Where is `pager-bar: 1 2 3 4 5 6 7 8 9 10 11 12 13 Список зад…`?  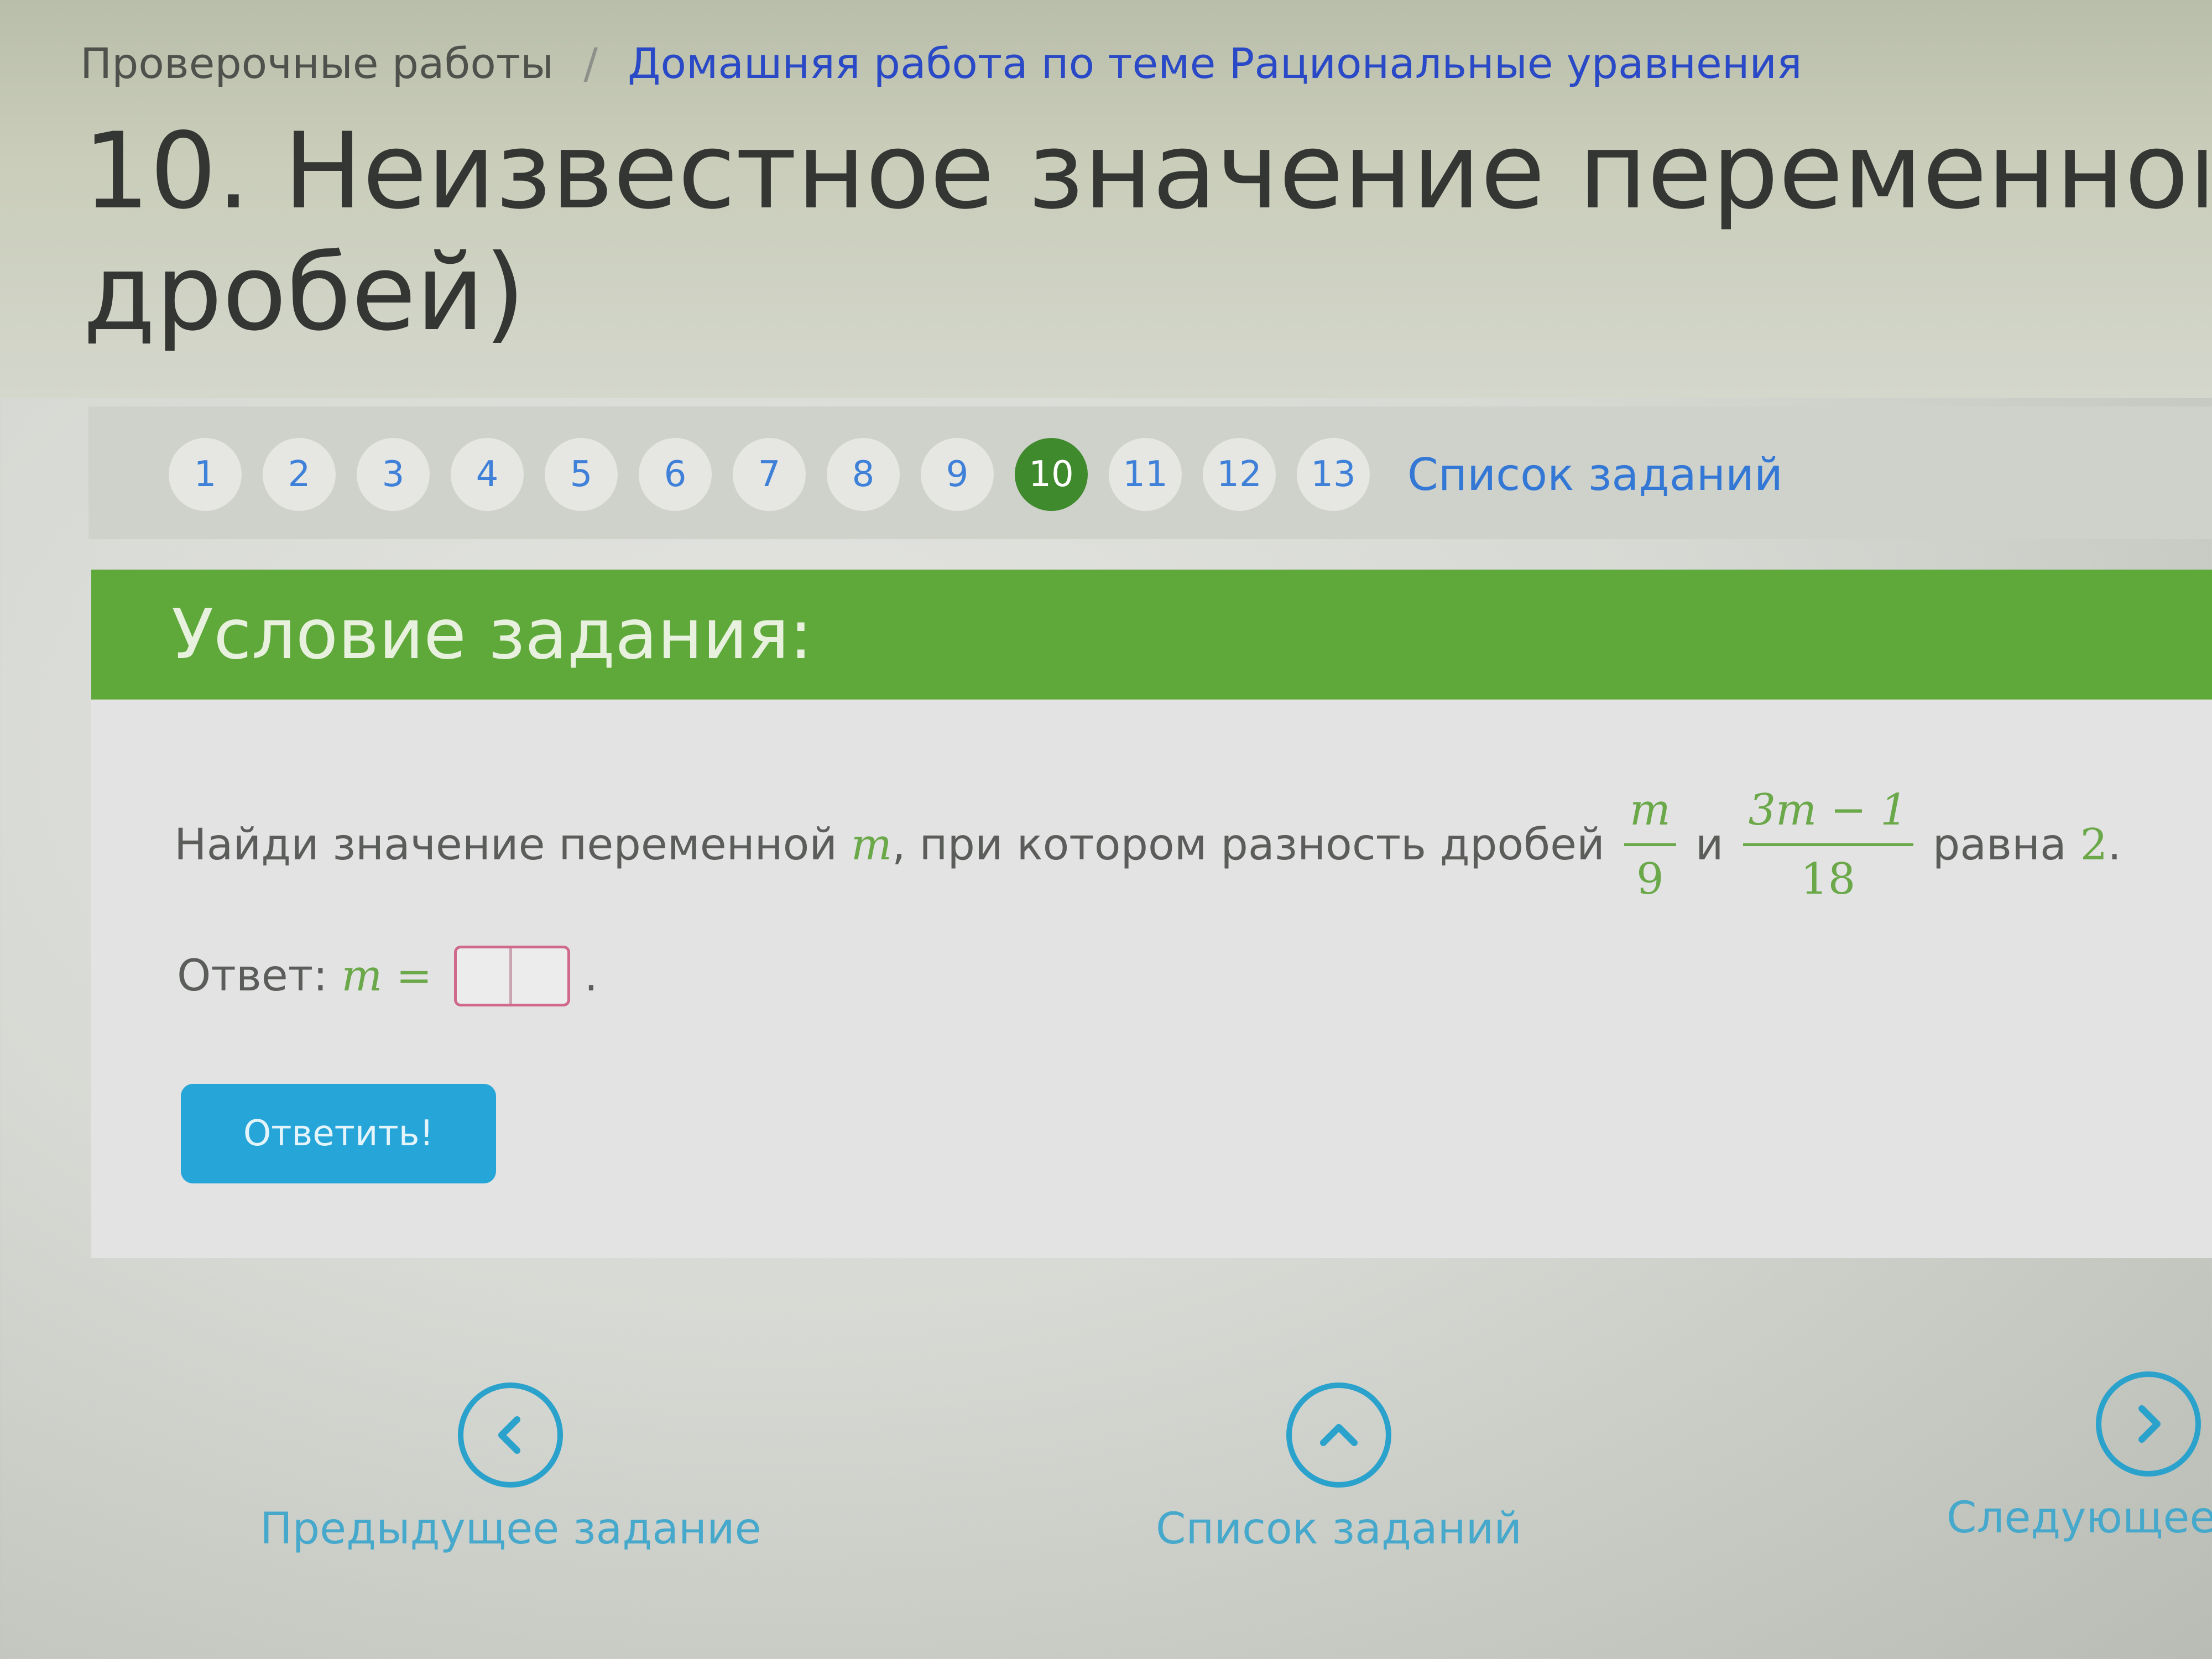
pager-bar: 1 2 3 4 5 6 7 8 9 10 11 12 13 Список зад… is located at coordinates (1150, 473).